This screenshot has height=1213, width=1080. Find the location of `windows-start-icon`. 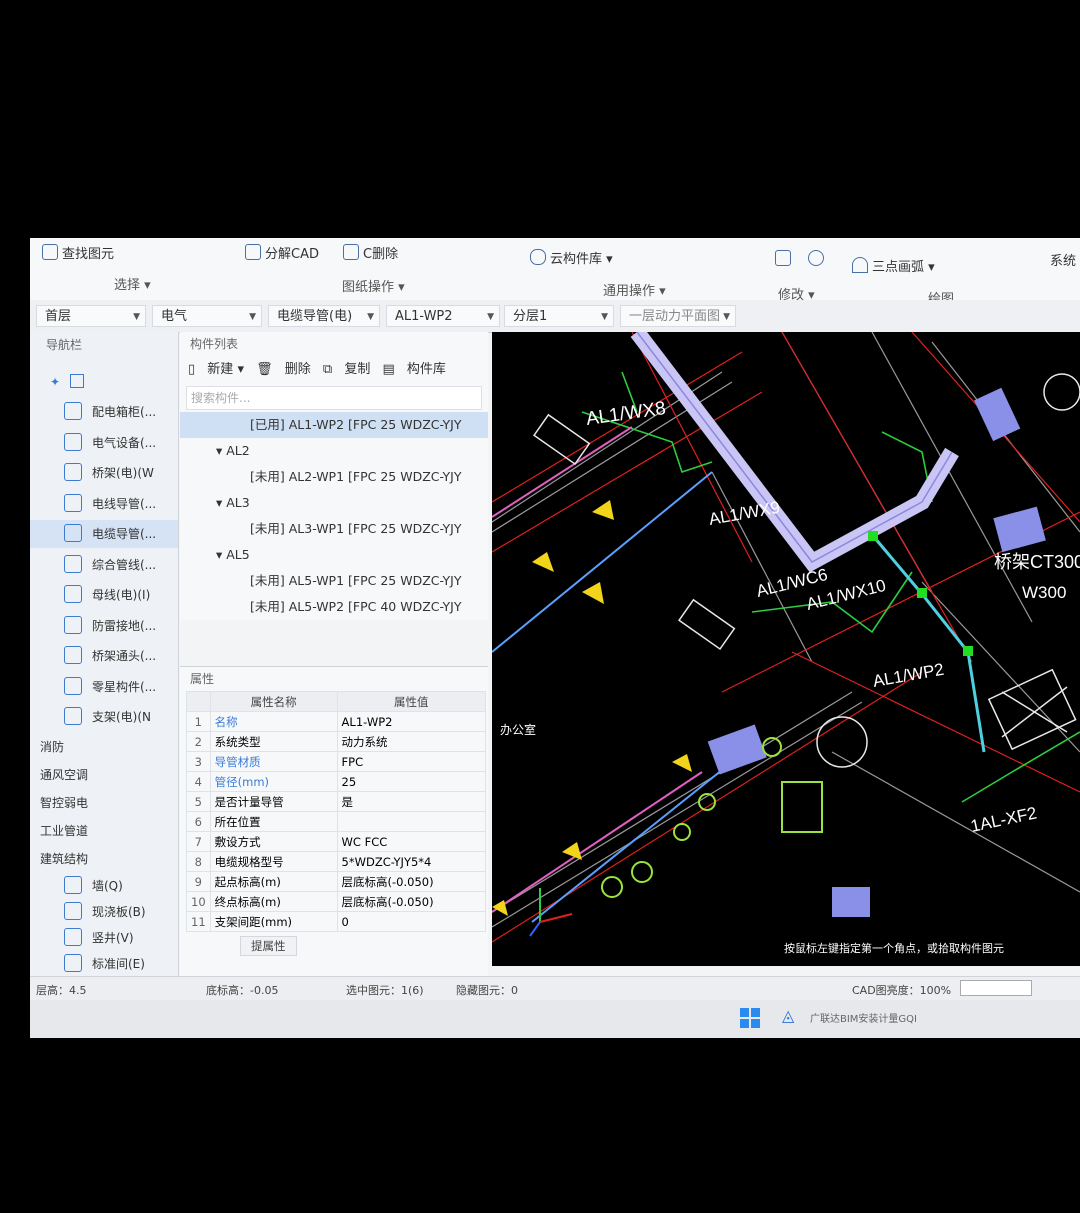

windows-start-icon is located at coordinates (750, 1018).